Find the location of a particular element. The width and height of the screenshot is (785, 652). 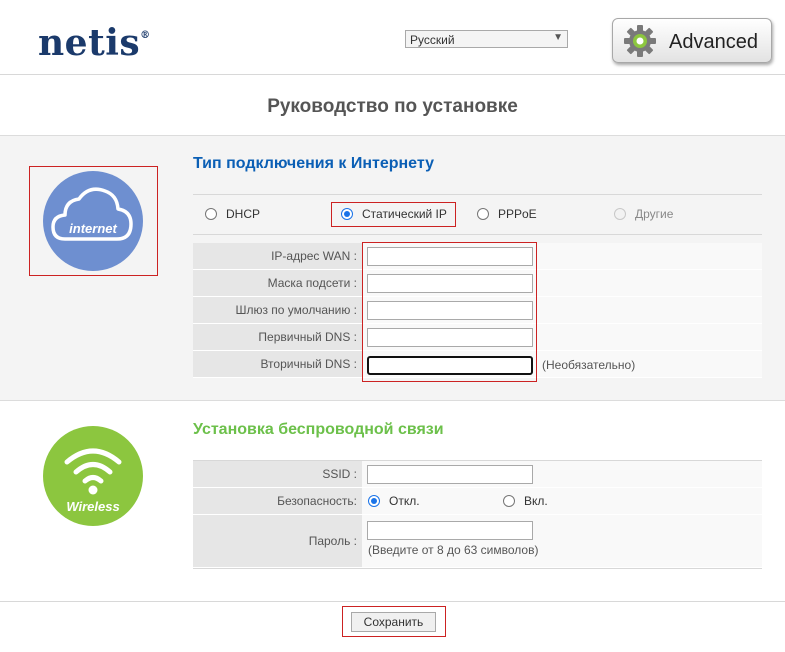

header-divider is located at coordinates (392, 74).